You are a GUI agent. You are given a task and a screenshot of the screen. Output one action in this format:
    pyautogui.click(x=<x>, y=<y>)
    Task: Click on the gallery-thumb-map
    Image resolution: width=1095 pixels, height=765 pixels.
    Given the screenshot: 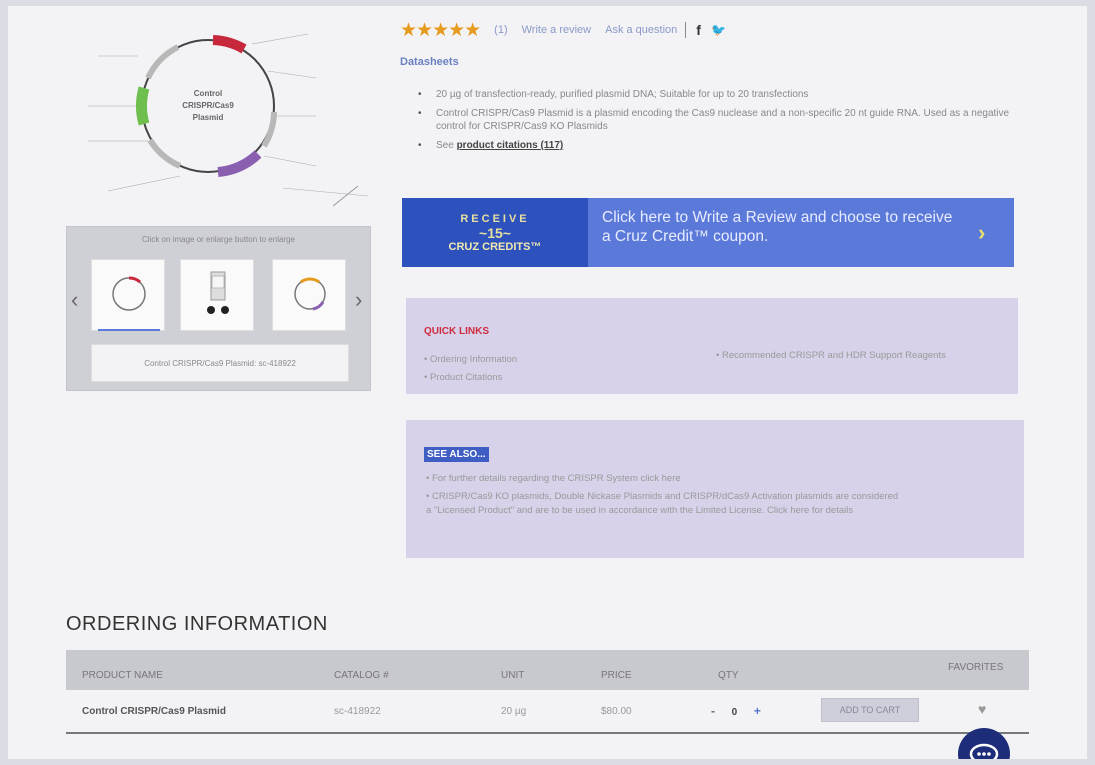 What is the action you would take?
    pyautogui.click(x=309, y=295)
    